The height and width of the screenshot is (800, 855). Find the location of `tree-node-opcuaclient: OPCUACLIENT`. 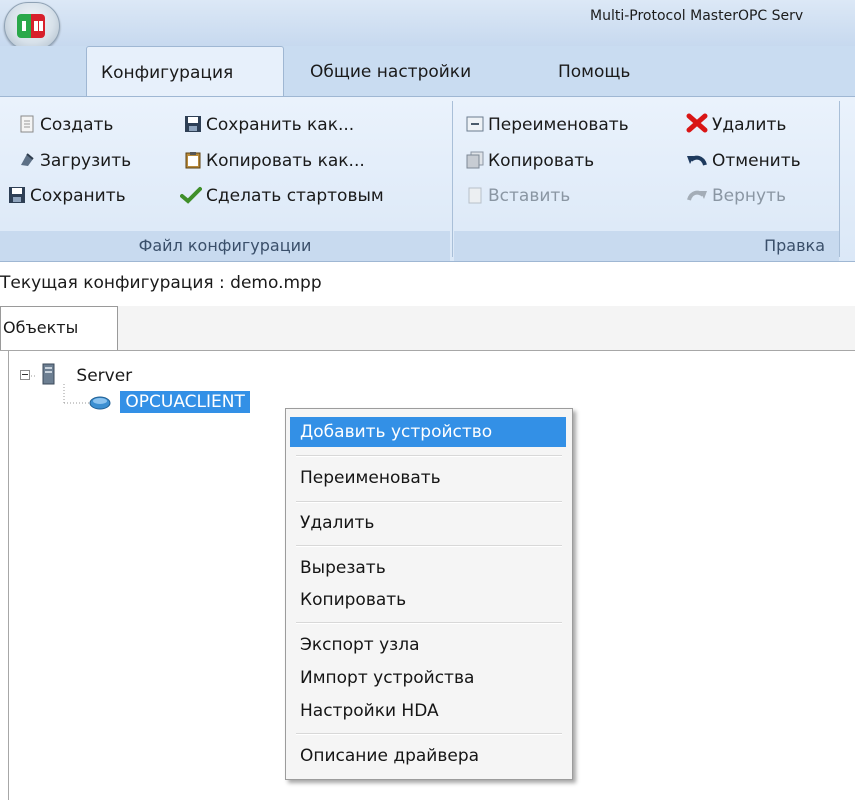

tree-node-opcuaclient: OPCUACLIENT is located at coordinates (169, 402).